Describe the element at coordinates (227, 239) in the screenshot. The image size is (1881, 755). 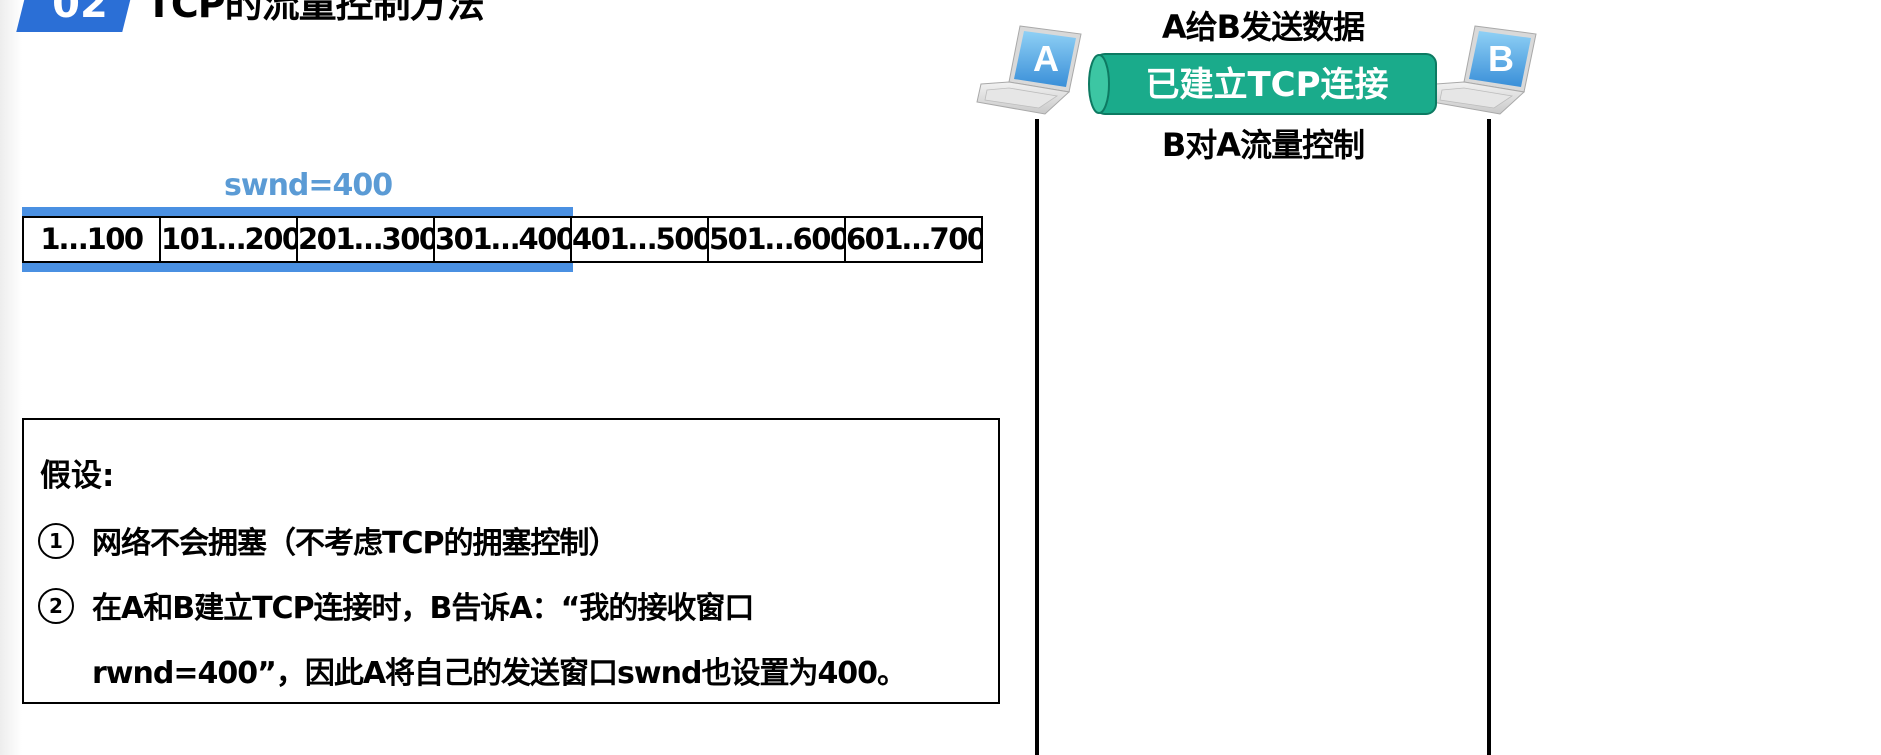
I see `byte-segment: 101…200` at that location.